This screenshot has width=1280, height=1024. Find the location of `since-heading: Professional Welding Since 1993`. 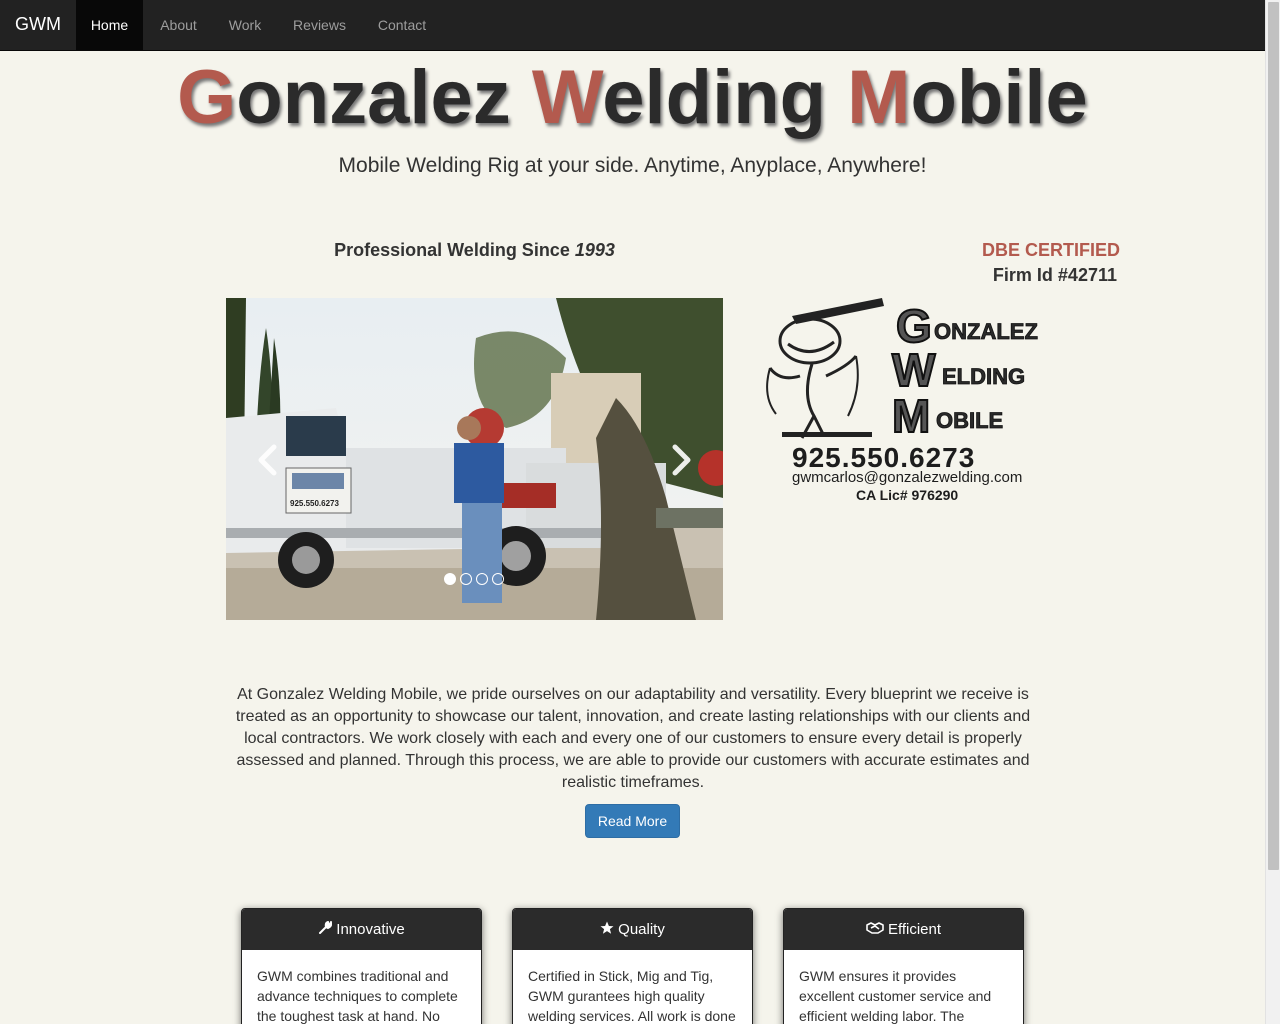

since-heading: Professional Welding Since 1993 is located at coordinates (474, 250).